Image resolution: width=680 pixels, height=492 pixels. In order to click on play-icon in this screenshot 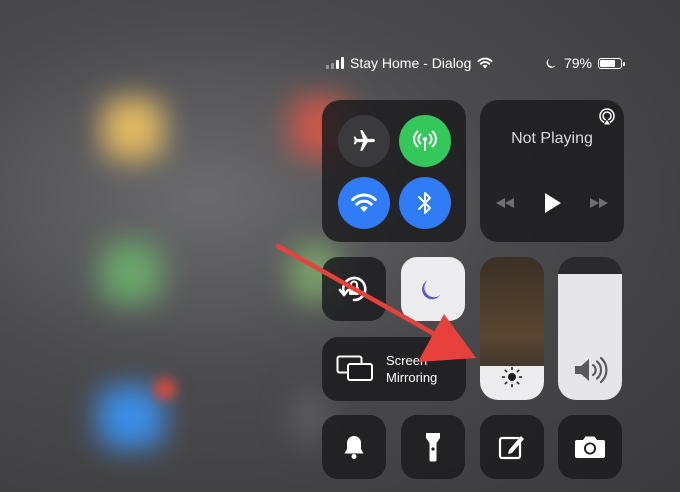, I will do `click(552, 203)`.